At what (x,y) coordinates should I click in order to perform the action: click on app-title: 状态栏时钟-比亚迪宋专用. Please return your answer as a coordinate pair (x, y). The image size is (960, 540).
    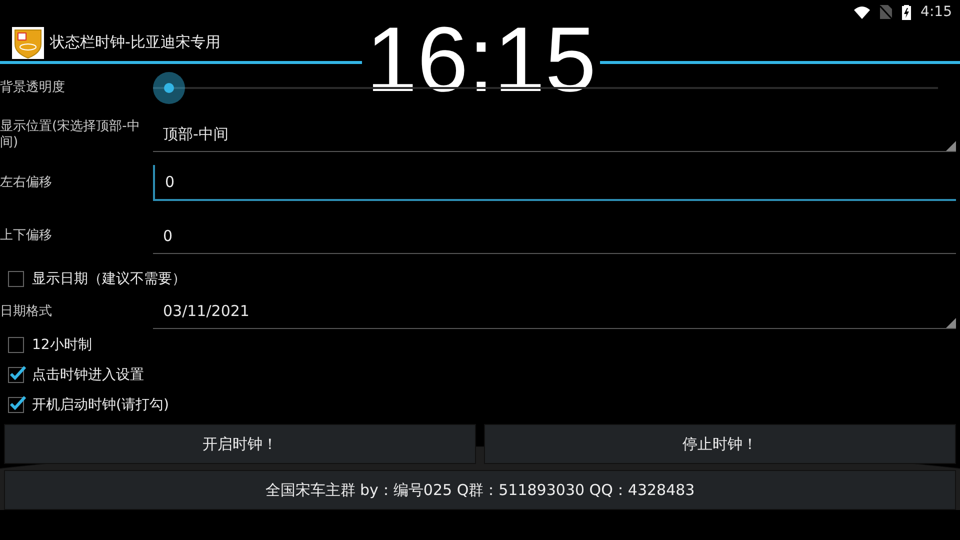
    Looking at the image, I should click on (135, 43).